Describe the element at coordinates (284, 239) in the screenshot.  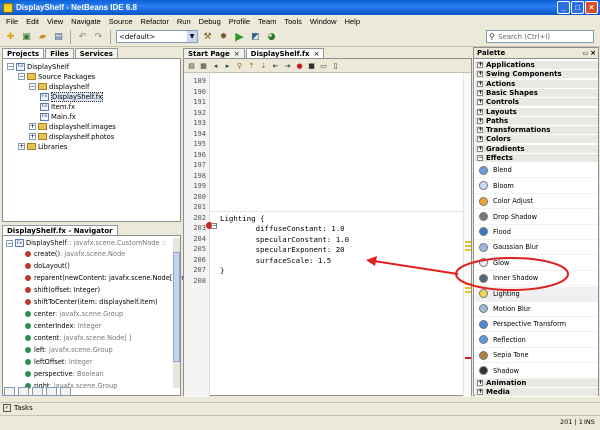
I see `code-line: specularConstant: 1.0` at that location.